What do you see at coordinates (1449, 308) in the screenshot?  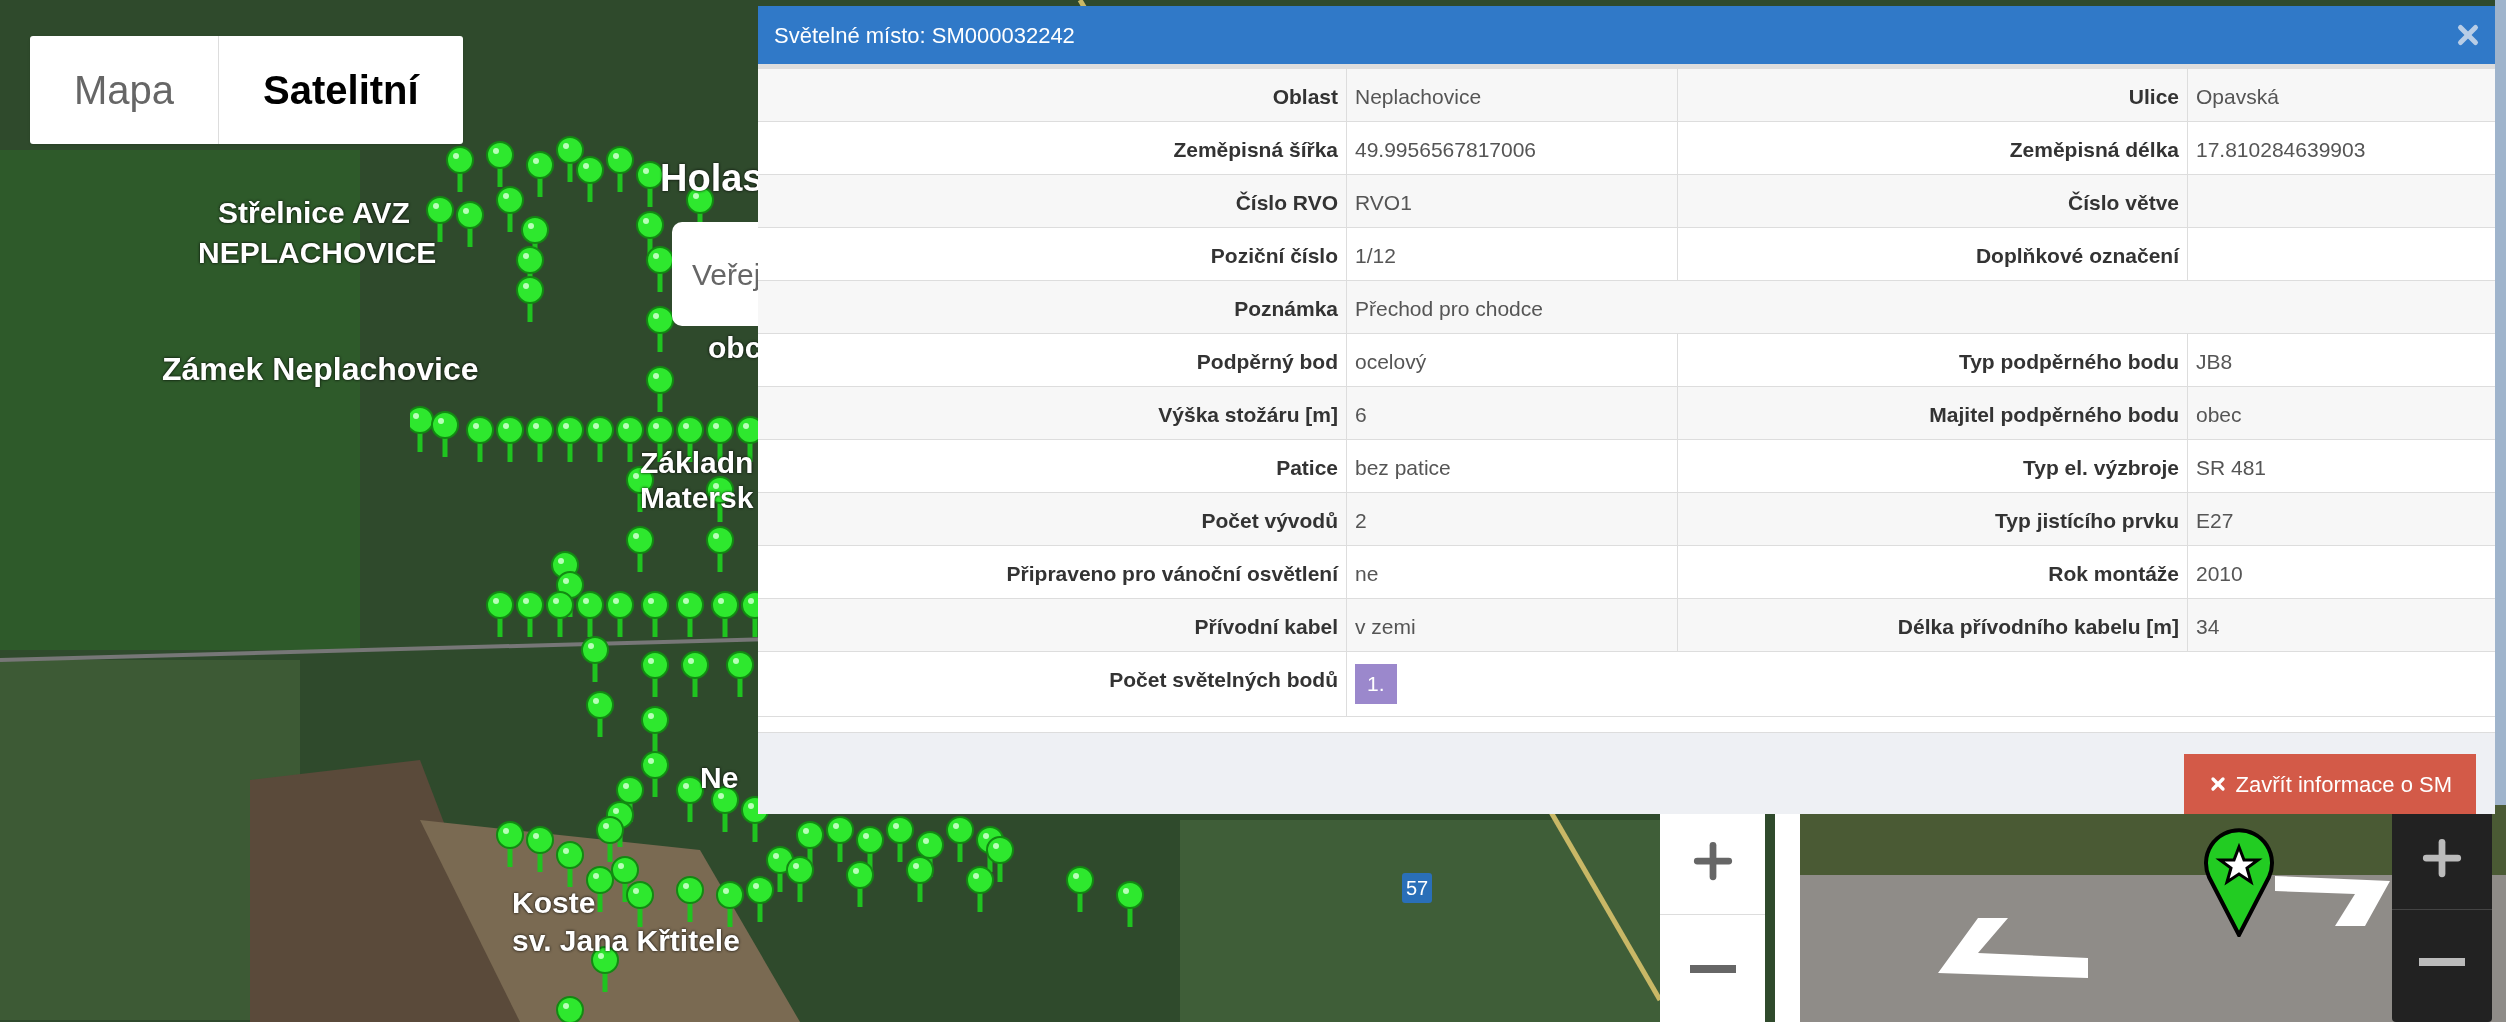 I see `field-value: Přechod pro chodce` at bounding box center [1449, 308].